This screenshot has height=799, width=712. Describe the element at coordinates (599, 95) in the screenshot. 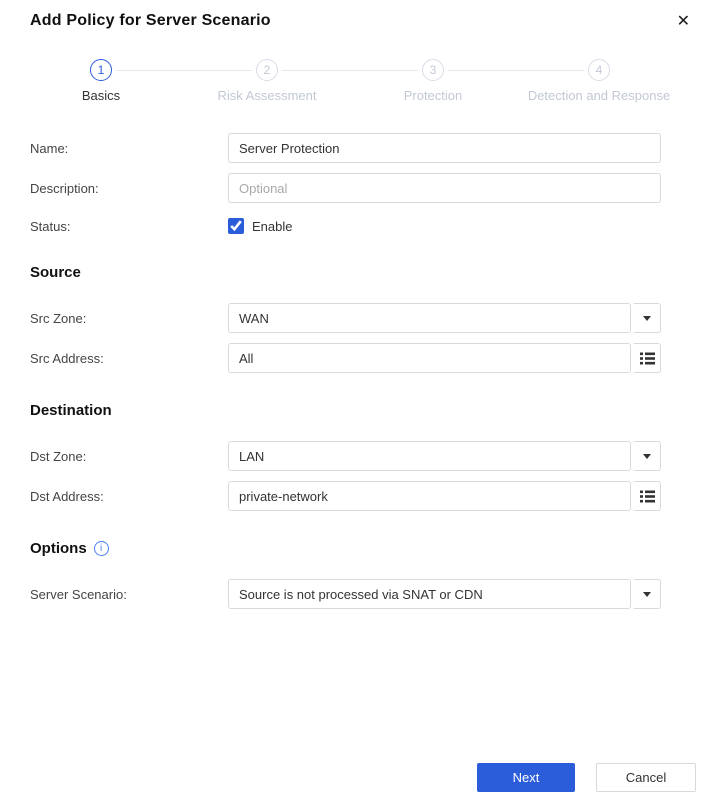

I see `step-label-detection-response: Detection and Response` at that location.